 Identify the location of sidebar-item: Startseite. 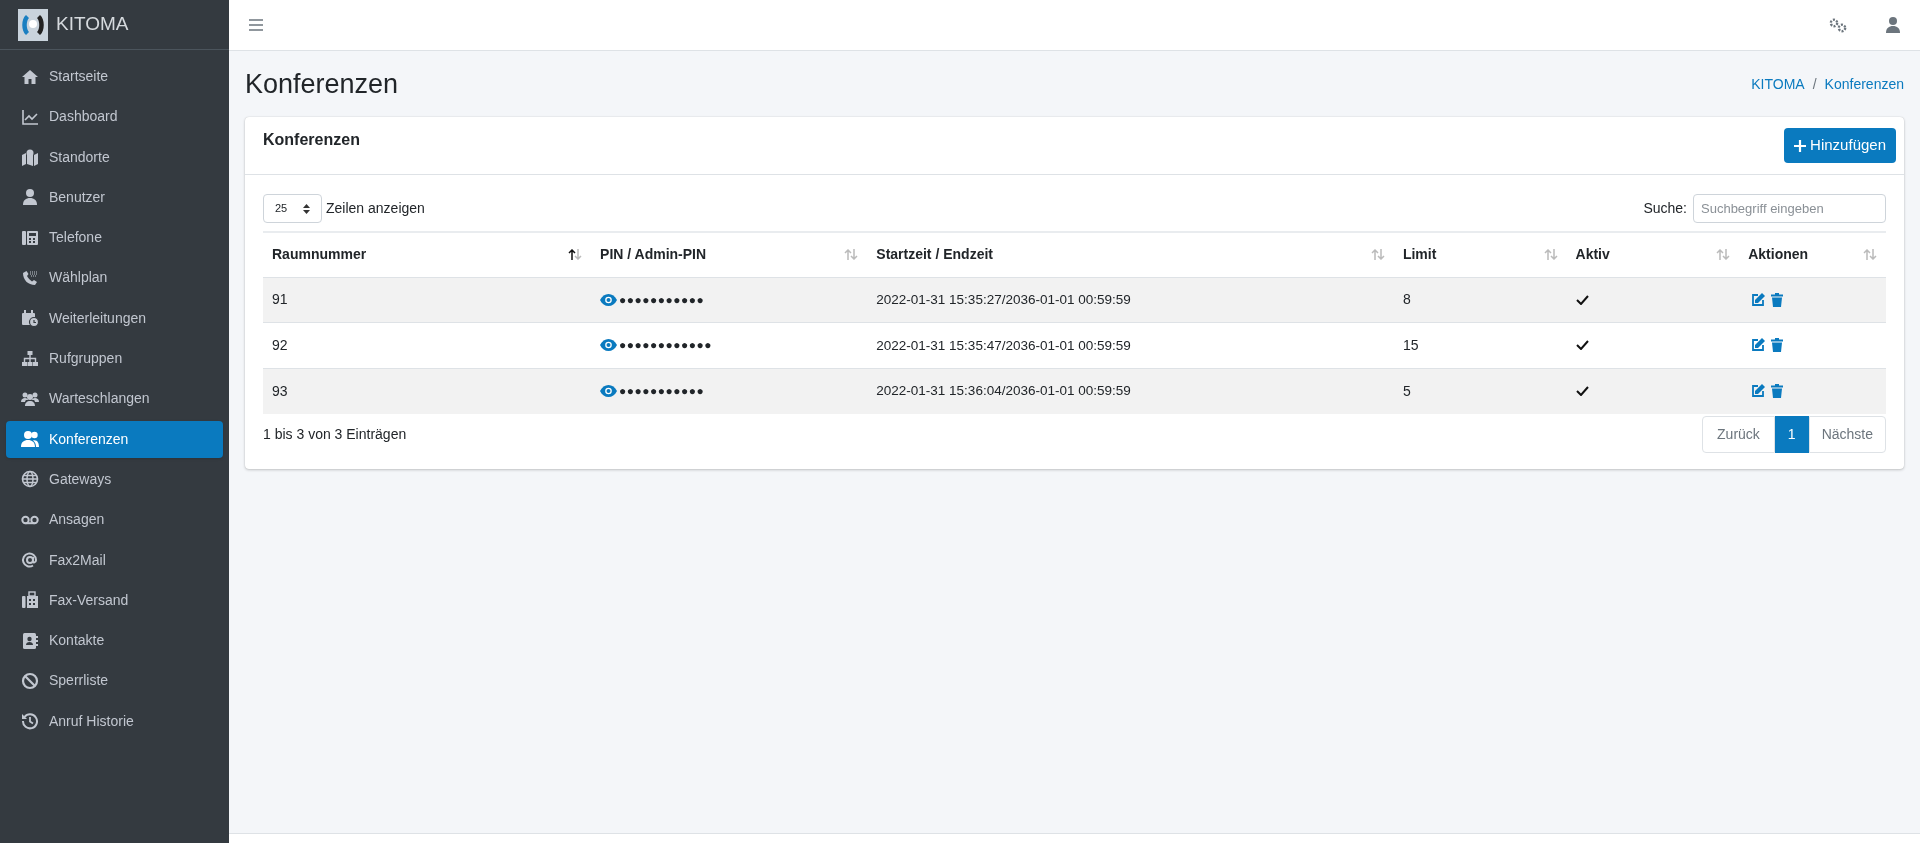
(114, 76).